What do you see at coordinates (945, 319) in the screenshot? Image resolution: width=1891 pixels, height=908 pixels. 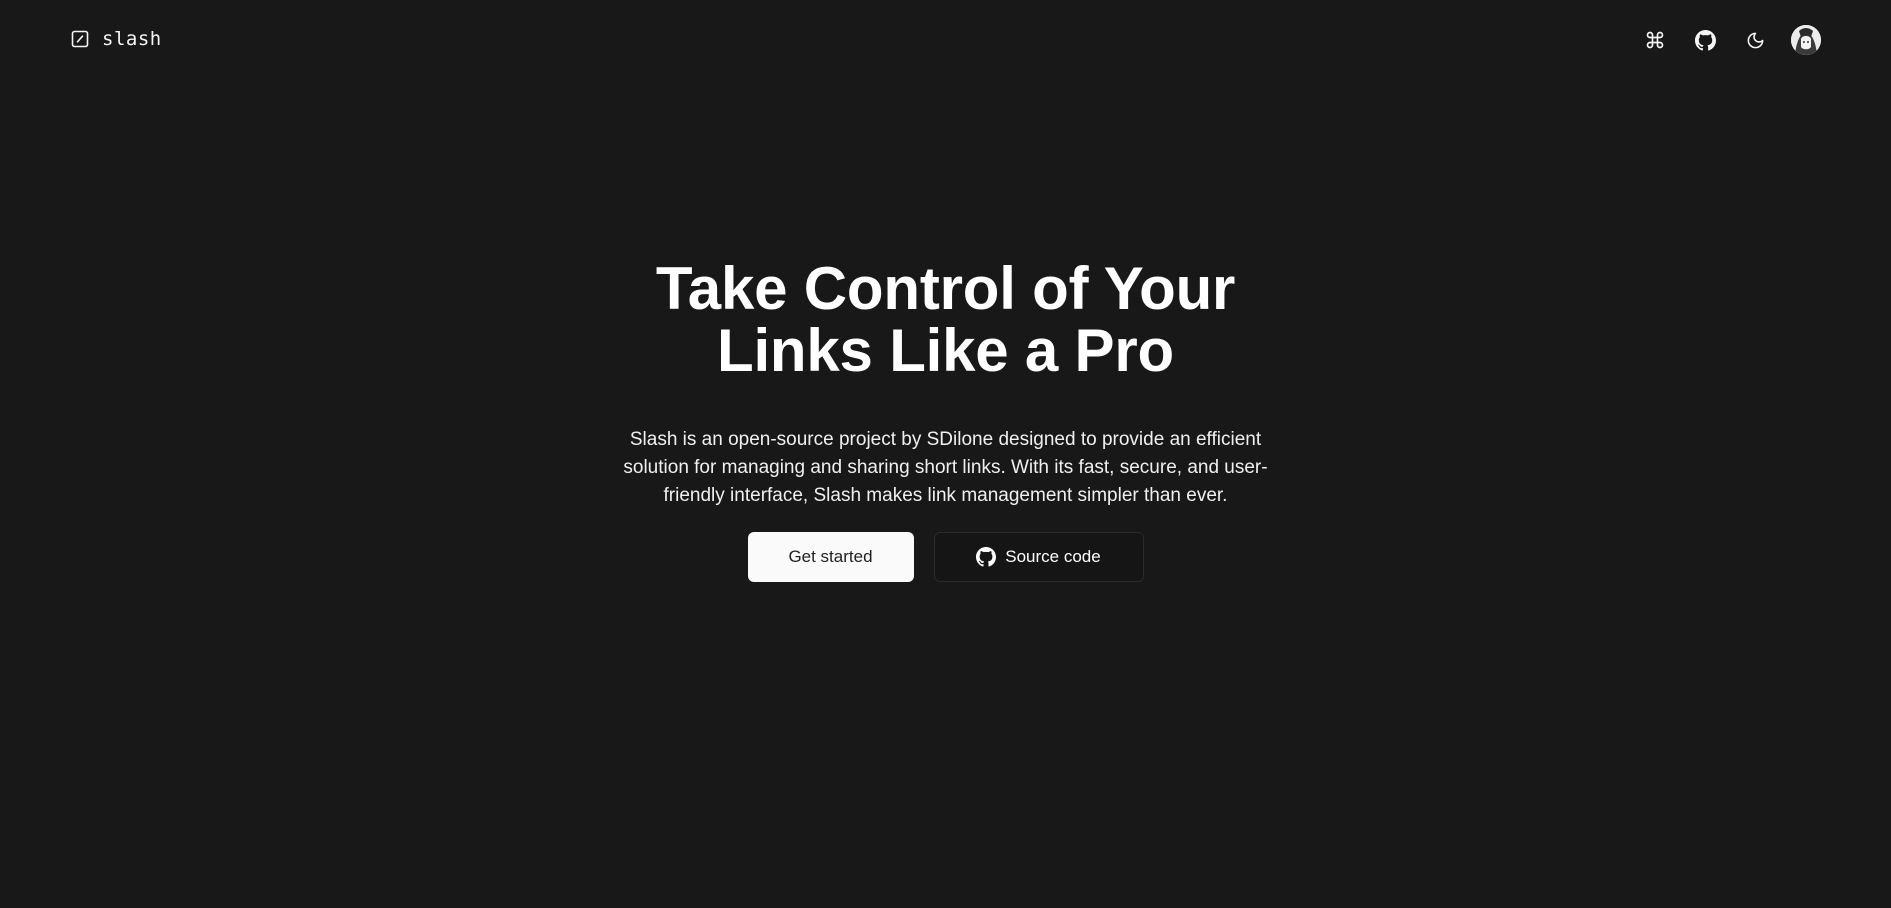 I see `hero-title: Take Control of Your Links Like a Pro` at bounding box center [945, 319].